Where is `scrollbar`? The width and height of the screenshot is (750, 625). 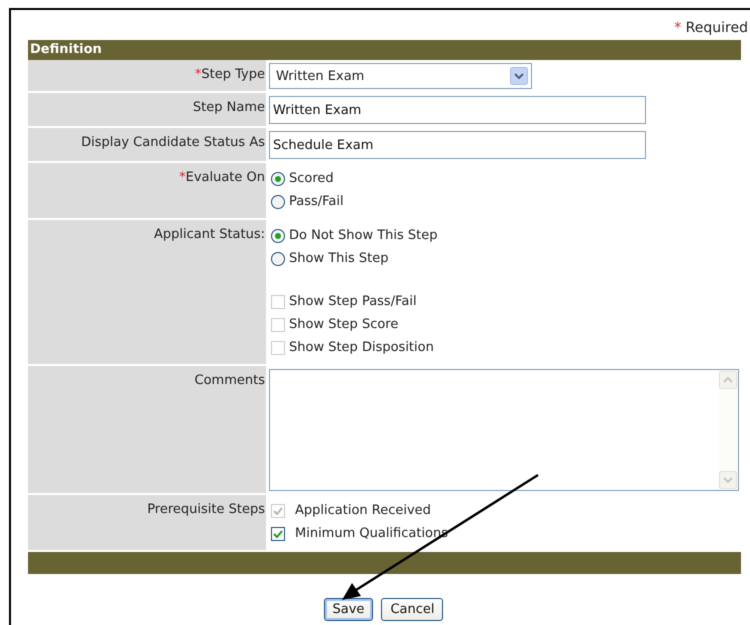
scrollbar is located at coordinates (728, 430).